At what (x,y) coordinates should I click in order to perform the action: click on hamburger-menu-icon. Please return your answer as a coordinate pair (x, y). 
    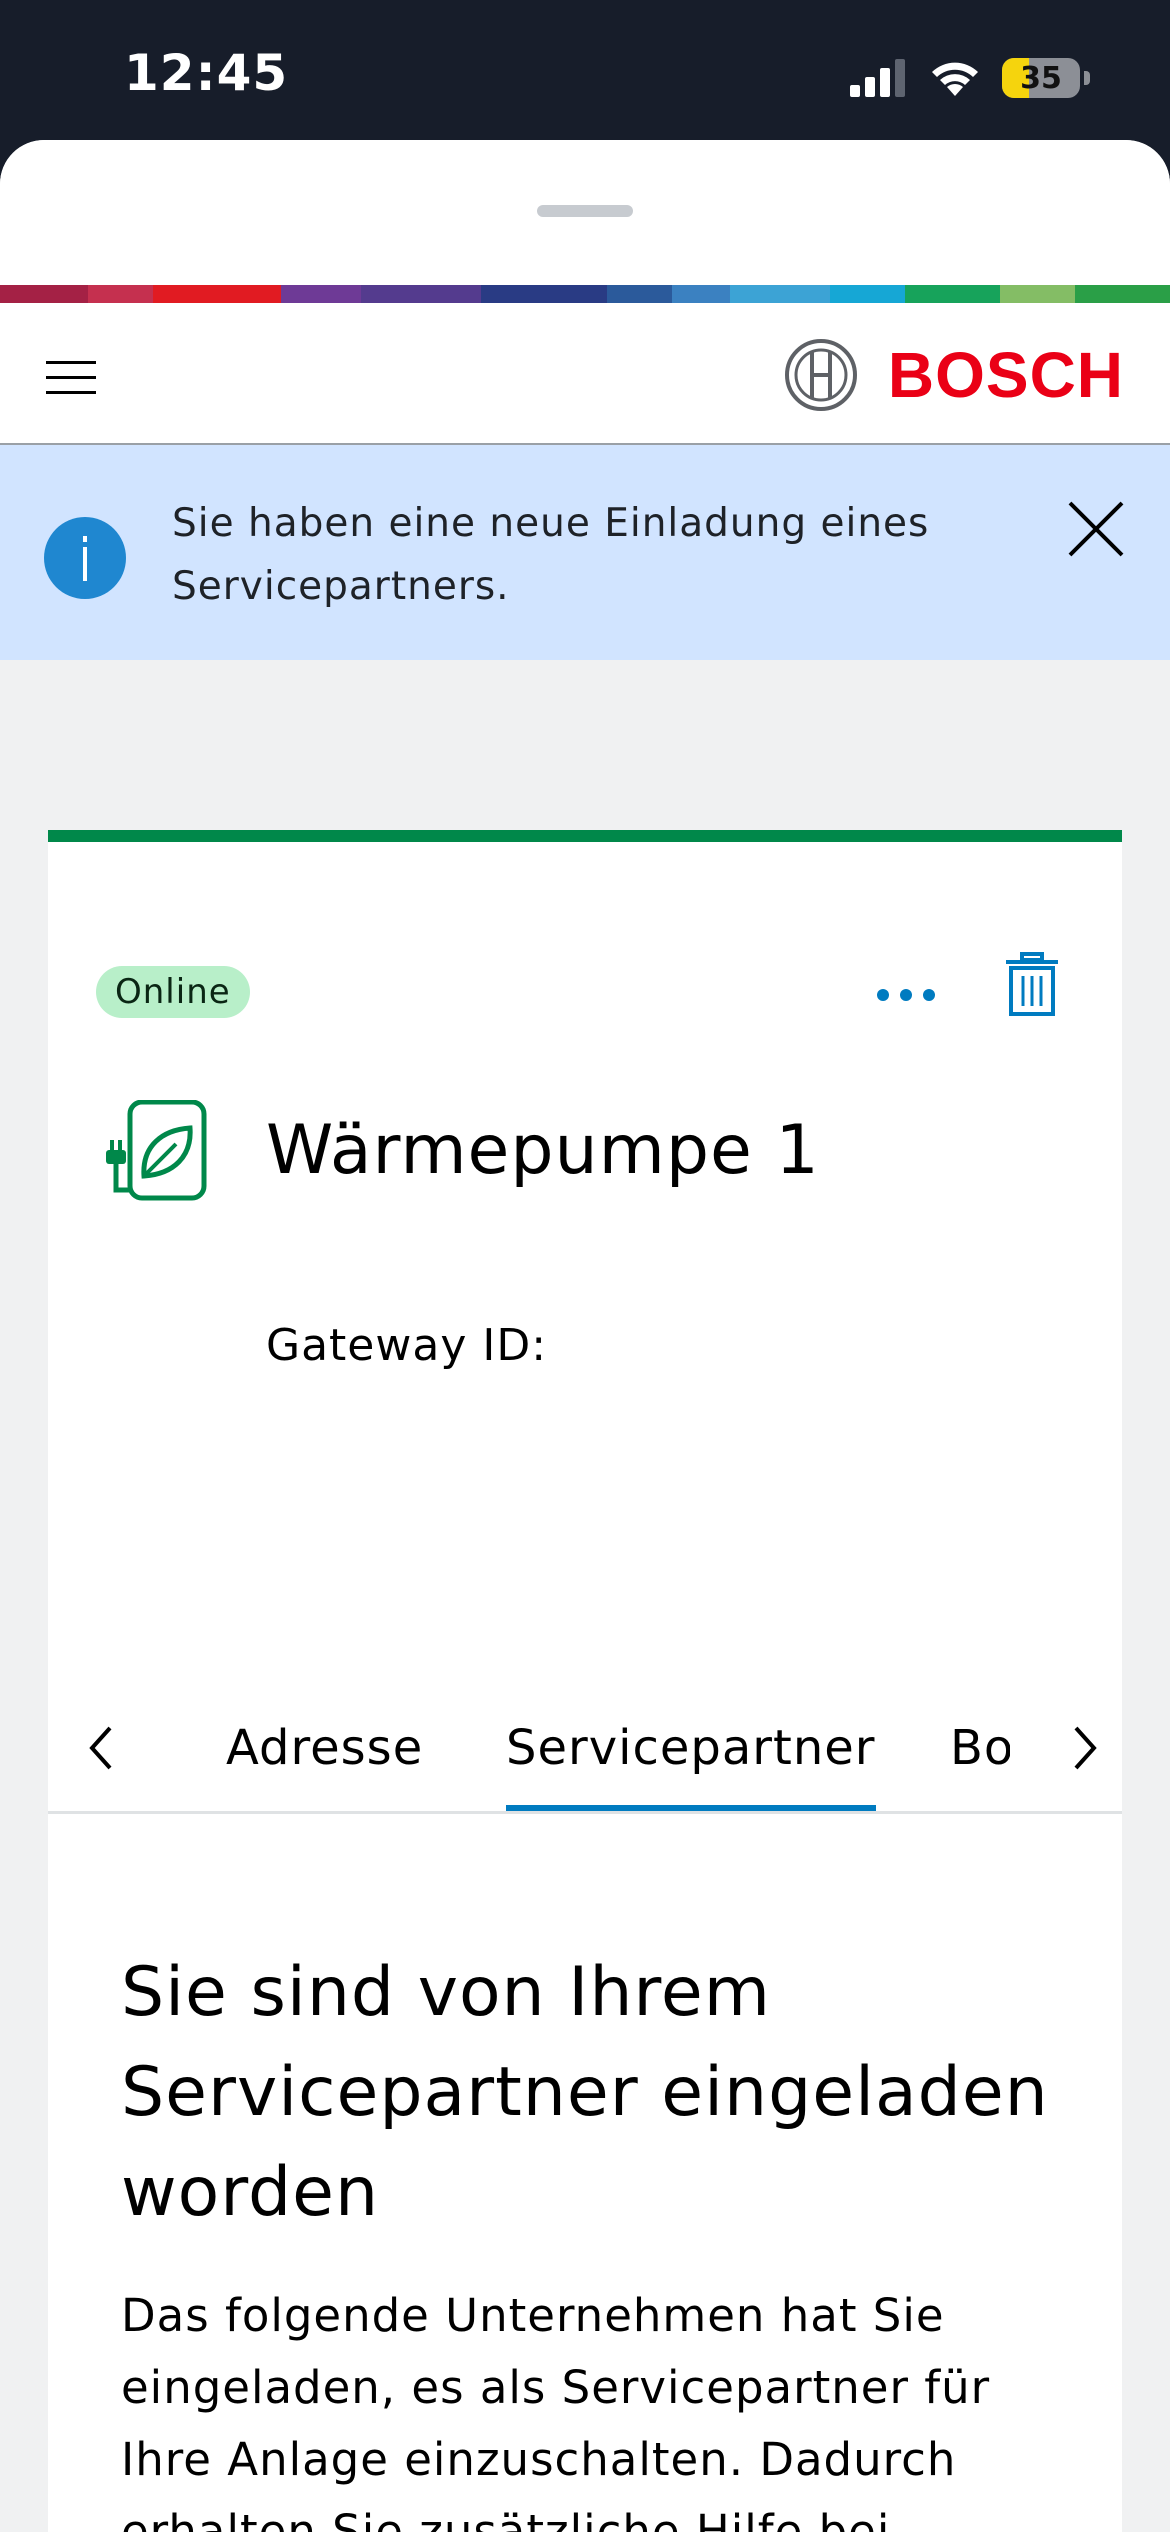
    Looking at the image, I should click on (71, 377).